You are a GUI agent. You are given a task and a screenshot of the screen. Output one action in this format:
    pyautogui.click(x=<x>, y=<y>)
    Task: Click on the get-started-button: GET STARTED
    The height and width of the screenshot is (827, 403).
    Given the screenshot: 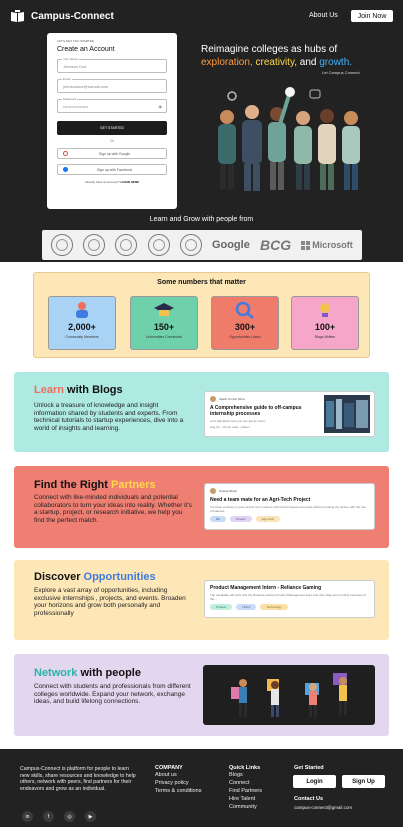 What is the action you would take?
    pyautogui.click(x=112, y=128)
    